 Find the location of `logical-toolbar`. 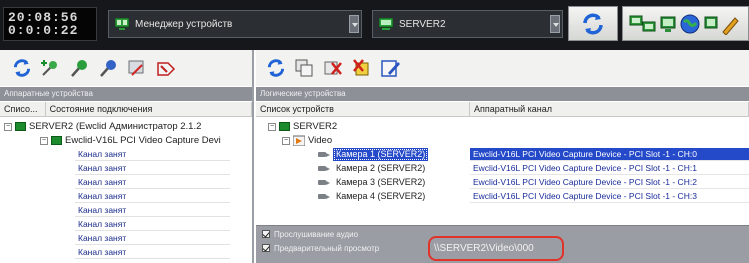

logical-toolbar is located at coordinates (502, 68).